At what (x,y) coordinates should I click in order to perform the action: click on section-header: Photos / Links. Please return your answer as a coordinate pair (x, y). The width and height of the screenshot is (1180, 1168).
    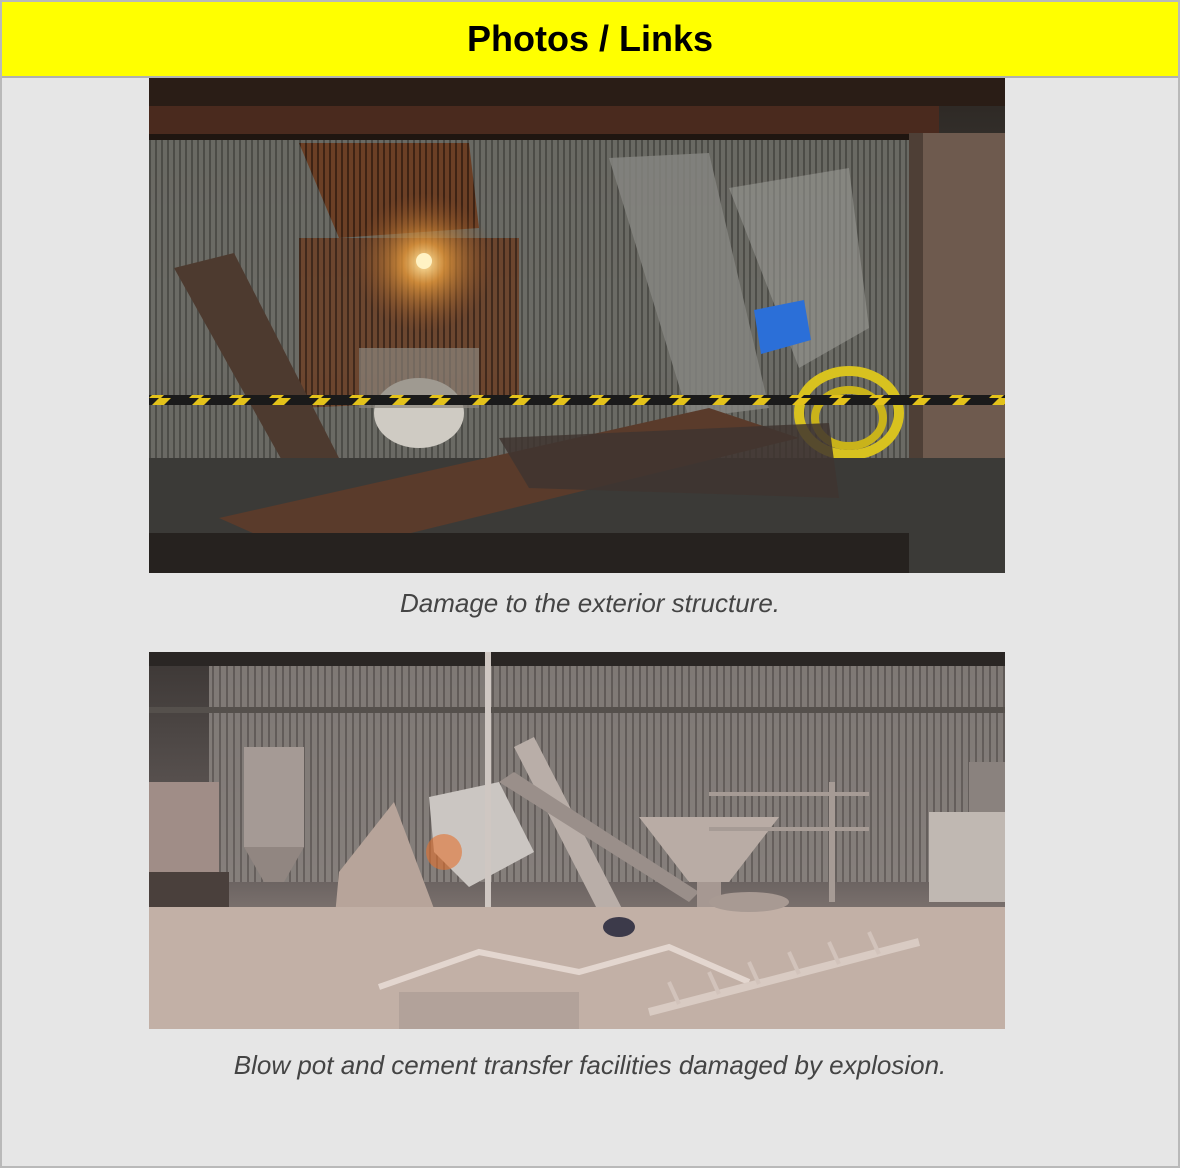
    Looking at the image, I should click on (590, 40).